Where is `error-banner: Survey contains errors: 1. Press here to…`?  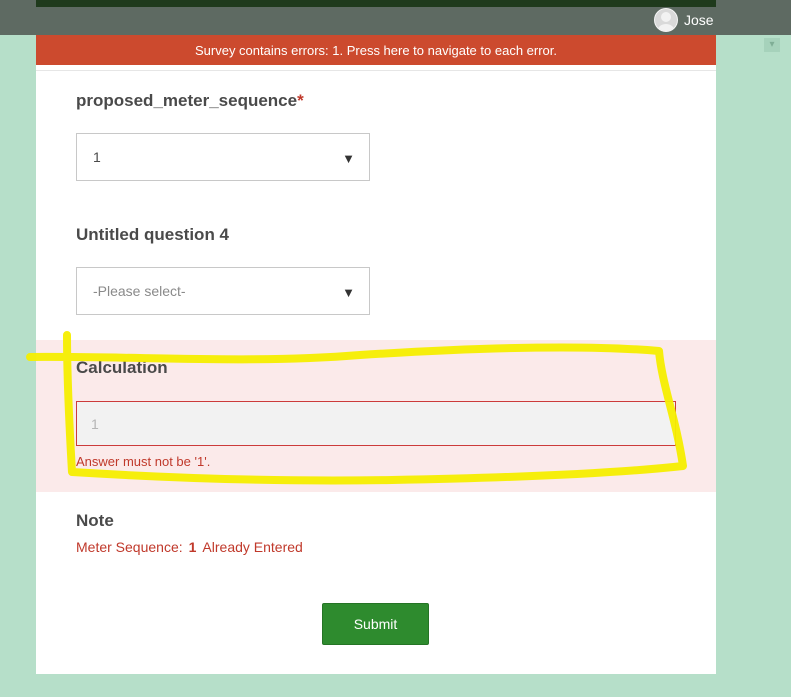
error-banner: Survey contains errors: 1. Press here to… is located at coordinates (376, 50).